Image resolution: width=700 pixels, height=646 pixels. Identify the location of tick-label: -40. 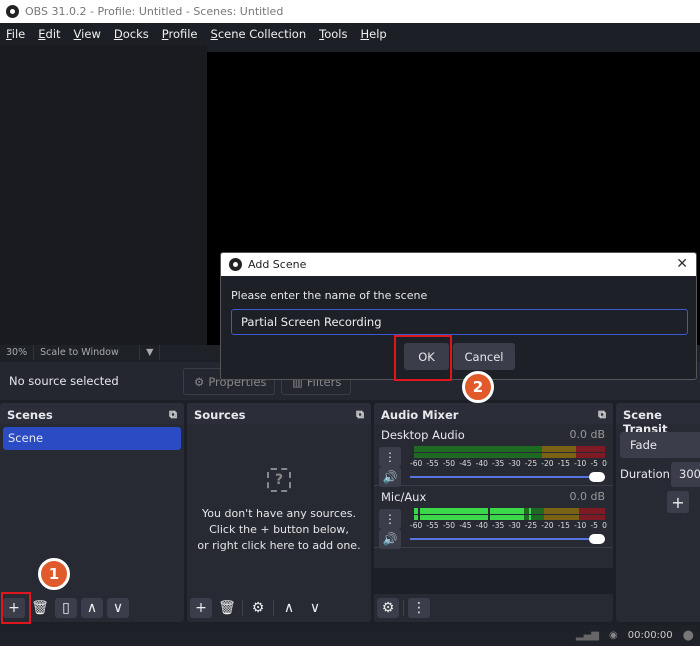
(481, 463).